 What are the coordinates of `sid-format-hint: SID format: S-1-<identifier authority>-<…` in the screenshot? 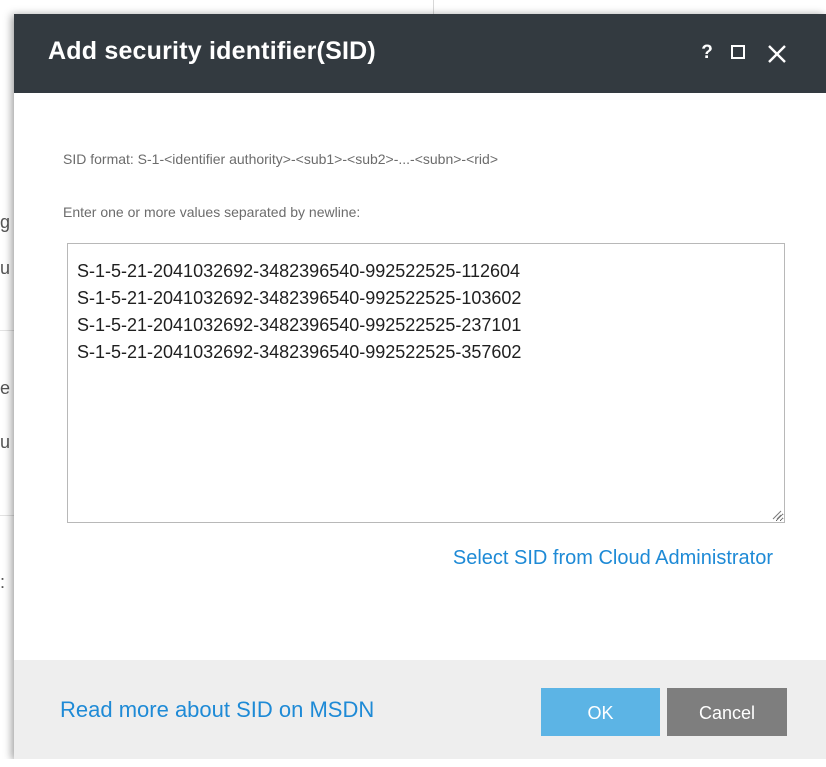 It's located at (281, 159).